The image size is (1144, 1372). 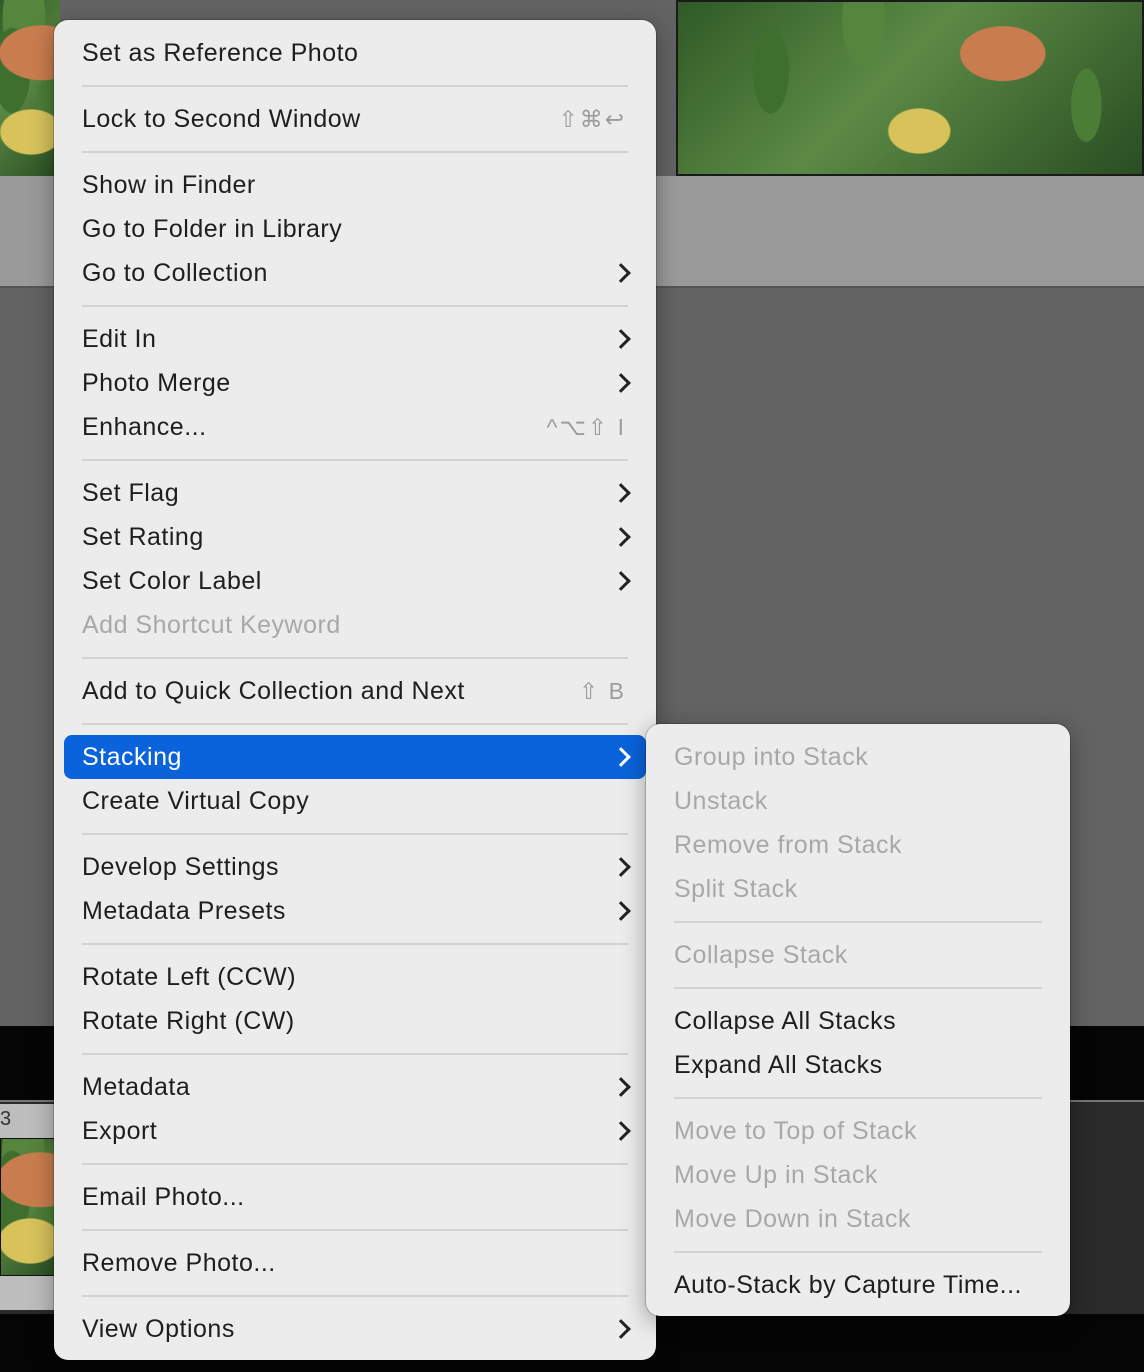 What do you see at coordinates (175, 273) in the screenshot?
I see `menu-item-label: Go to Collection` at bounding box center [175, 273].